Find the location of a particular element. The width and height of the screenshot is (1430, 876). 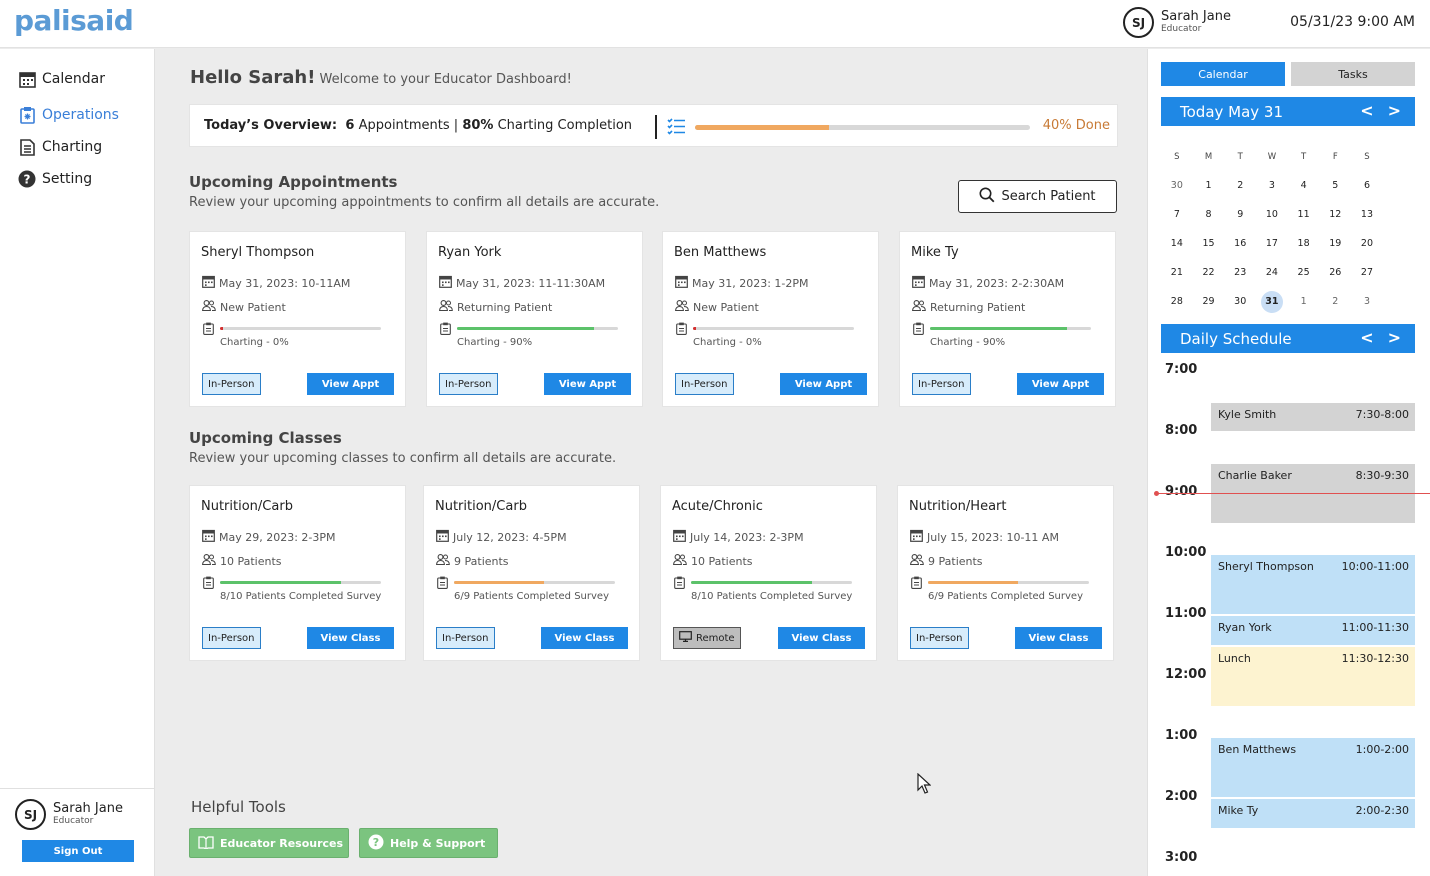

calendar-day: 22 is located at coordinates (1209, 272).